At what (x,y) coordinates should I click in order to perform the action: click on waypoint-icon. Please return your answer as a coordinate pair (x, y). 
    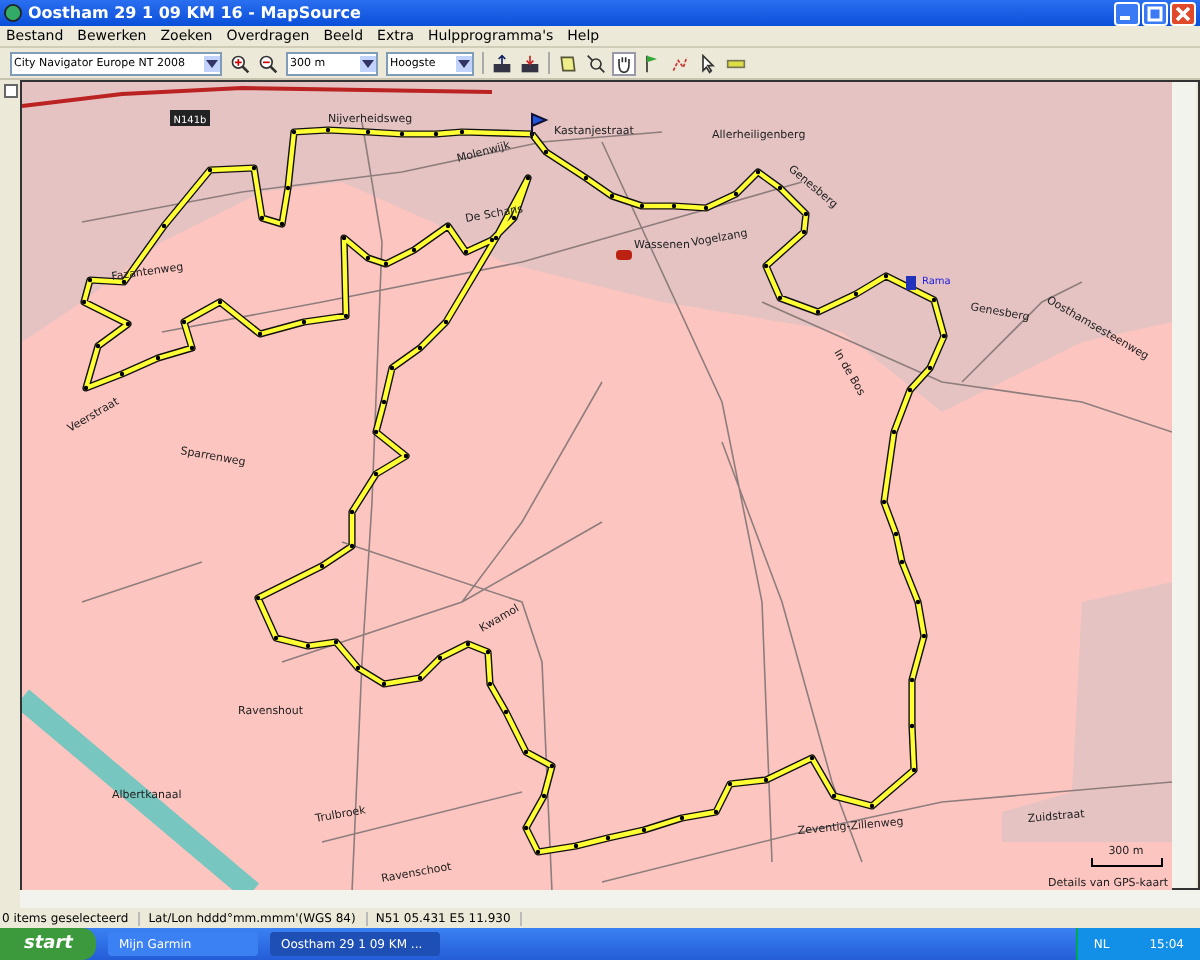
    Looking at the image, I should click on (911, 283).